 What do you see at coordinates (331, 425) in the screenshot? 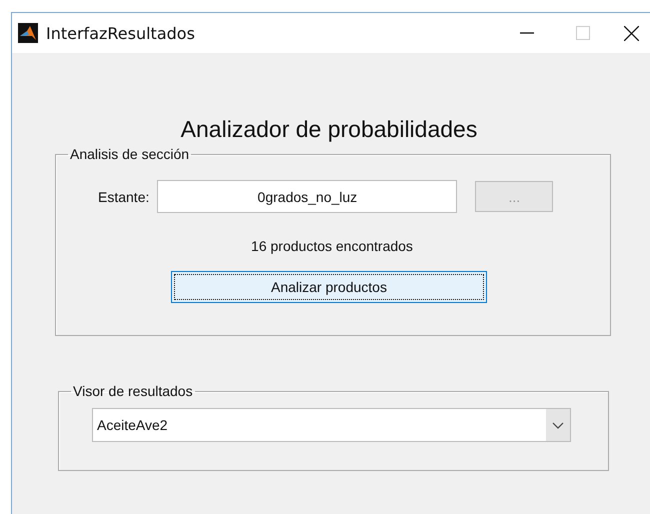
I see `results-dropdown: AceiteAve2` at bounding box center [331, 425].